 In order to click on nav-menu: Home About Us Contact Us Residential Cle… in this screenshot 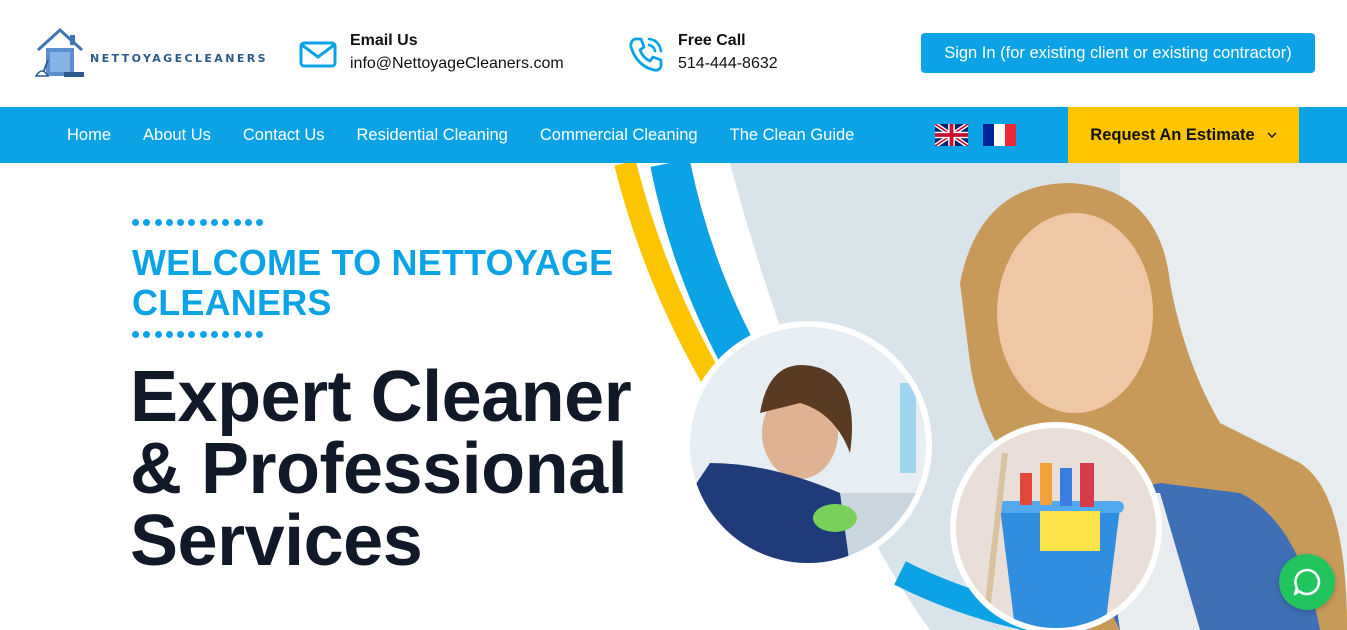, I will do `click(476, 135)`.